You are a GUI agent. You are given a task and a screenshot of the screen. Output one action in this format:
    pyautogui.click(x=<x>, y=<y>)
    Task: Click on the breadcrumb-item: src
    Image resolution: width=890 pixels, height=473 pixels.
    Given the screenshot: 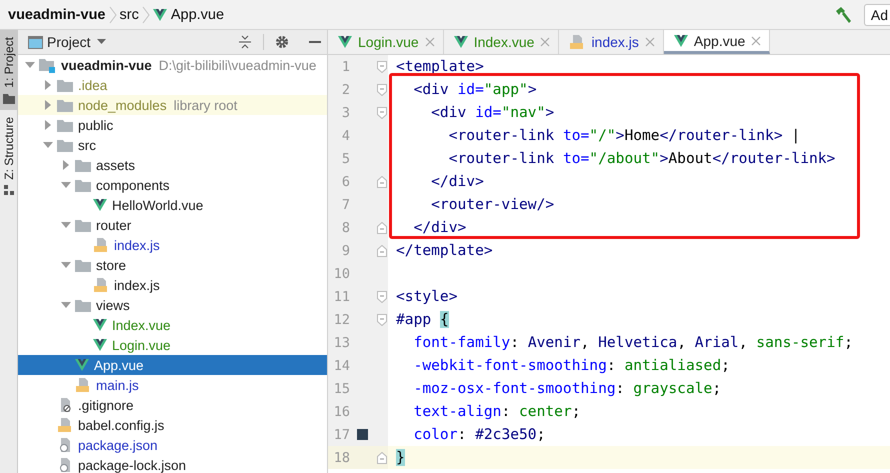 What is the action you would take?
    pyautogui.click(x=129, y=14)
    